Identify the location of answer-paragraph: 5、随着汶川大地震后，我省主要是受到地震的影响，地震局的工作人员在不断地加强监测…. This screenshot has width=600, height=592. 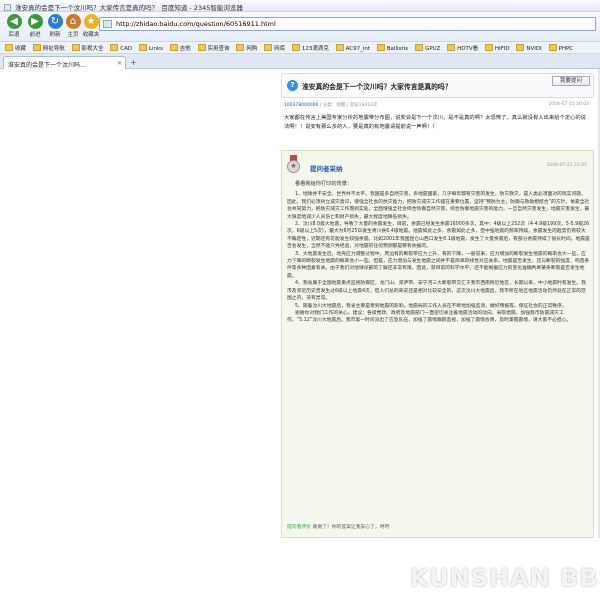
(431, 306).